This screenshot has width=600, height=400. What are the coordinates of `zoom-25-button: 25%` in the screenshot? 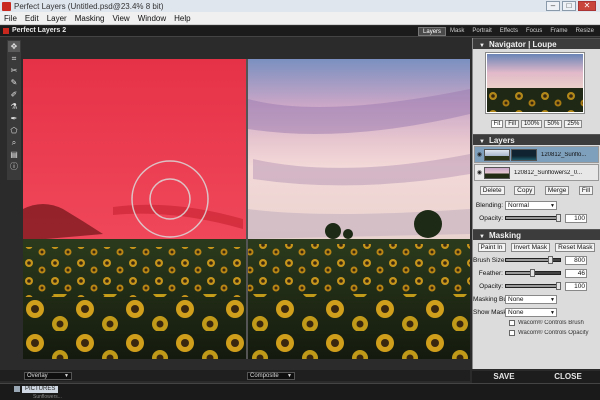 It's located at (573, 124).